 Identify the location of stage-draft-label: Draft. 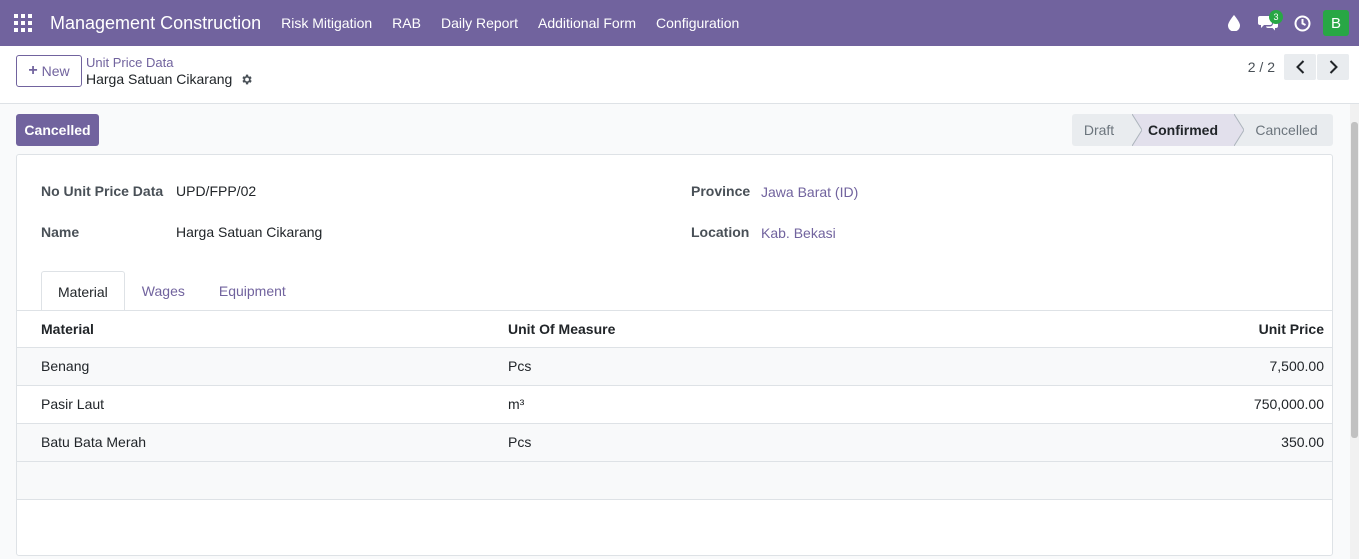
(1099, 130).